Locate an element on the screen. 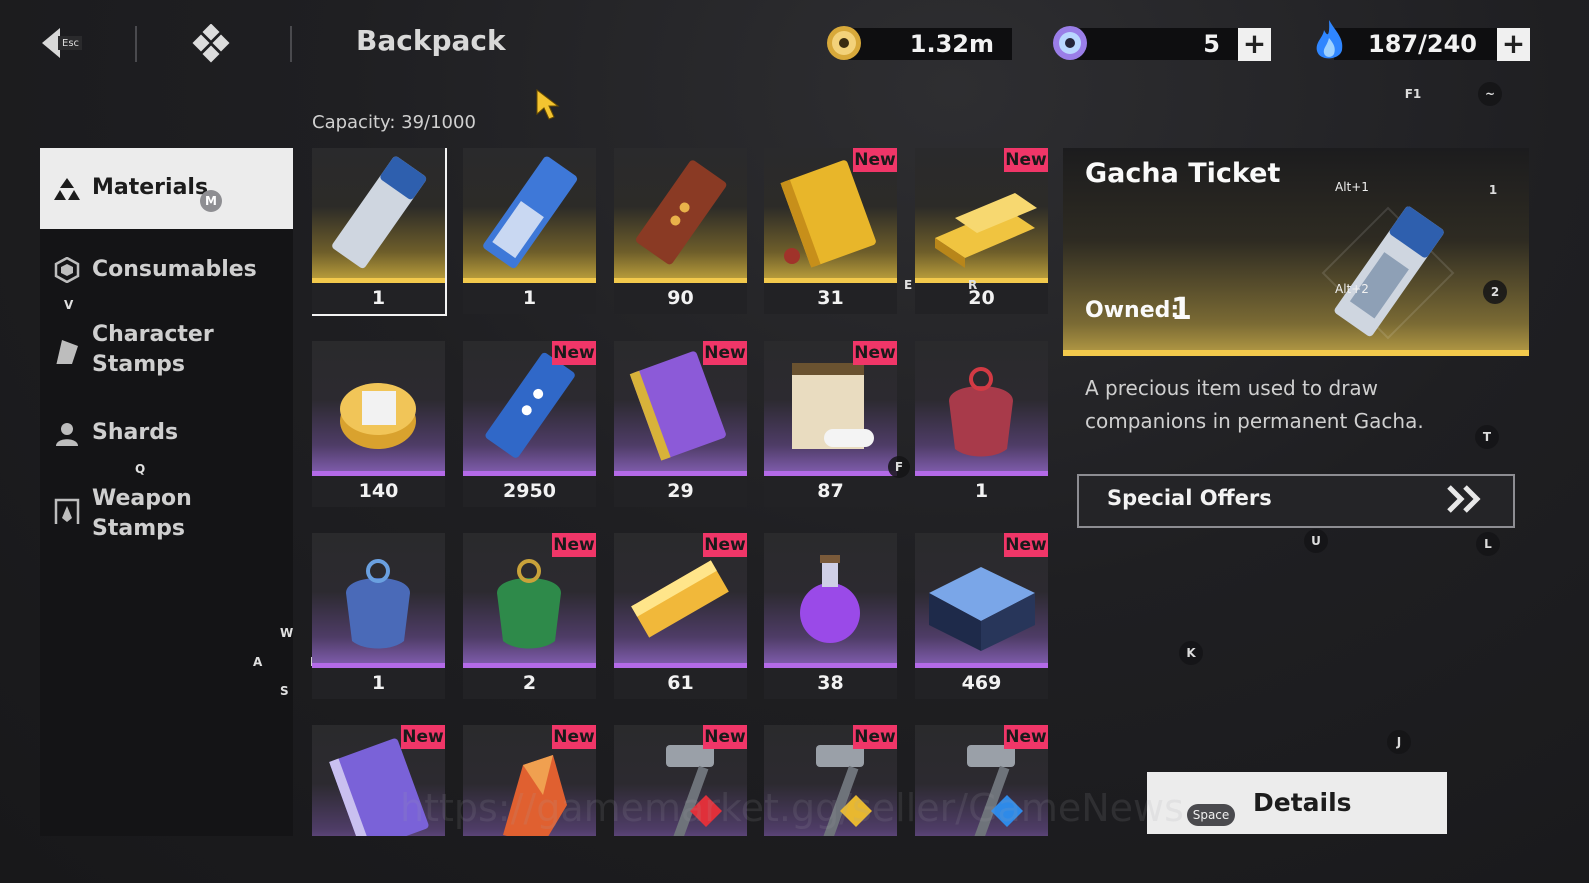 This screenshot has height=883, width=1589. item-count: 38 is located at coordinates (830, 683).